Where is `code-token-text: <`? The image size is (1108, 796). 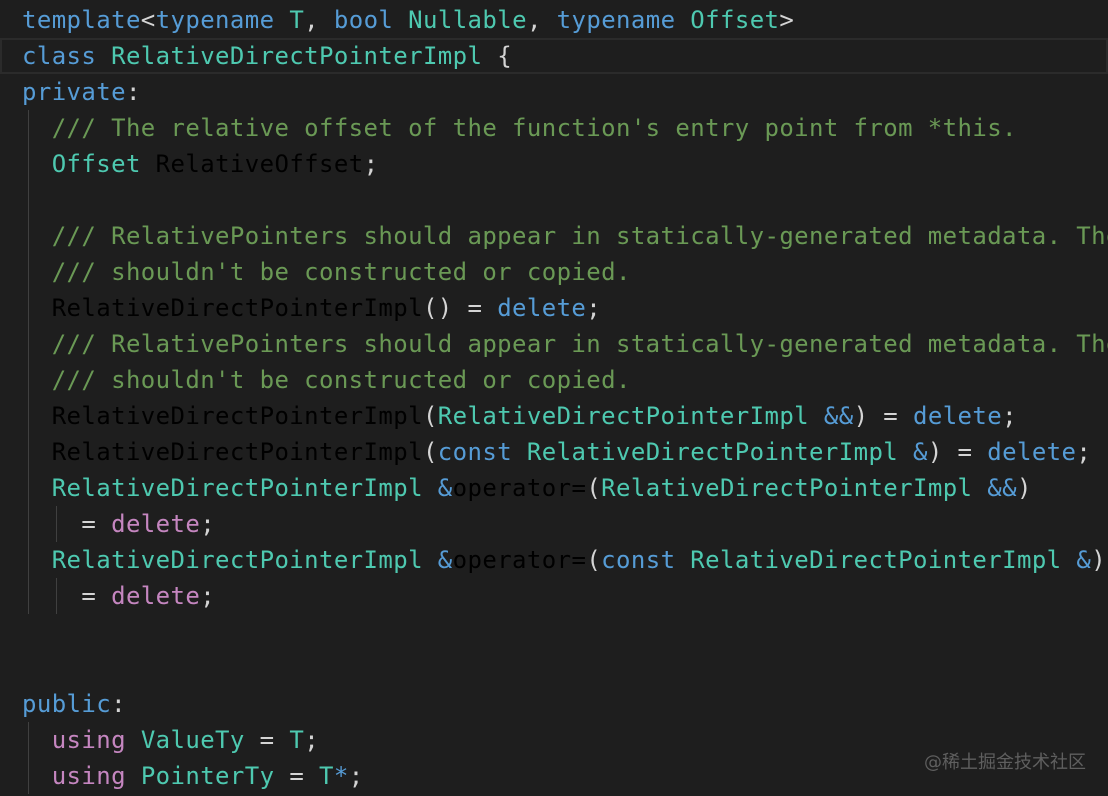 code-token-text: < is located at coordinates (148, 20).